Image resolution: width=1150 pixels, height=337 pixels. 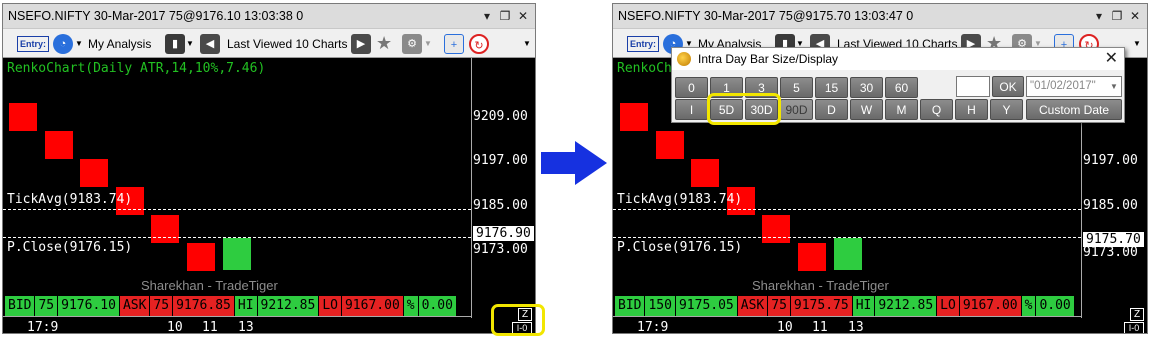 What do you see at coordinates (237, 209) in the screenshot?
I see `tick-avg-line` at bounding box center [237, 209].